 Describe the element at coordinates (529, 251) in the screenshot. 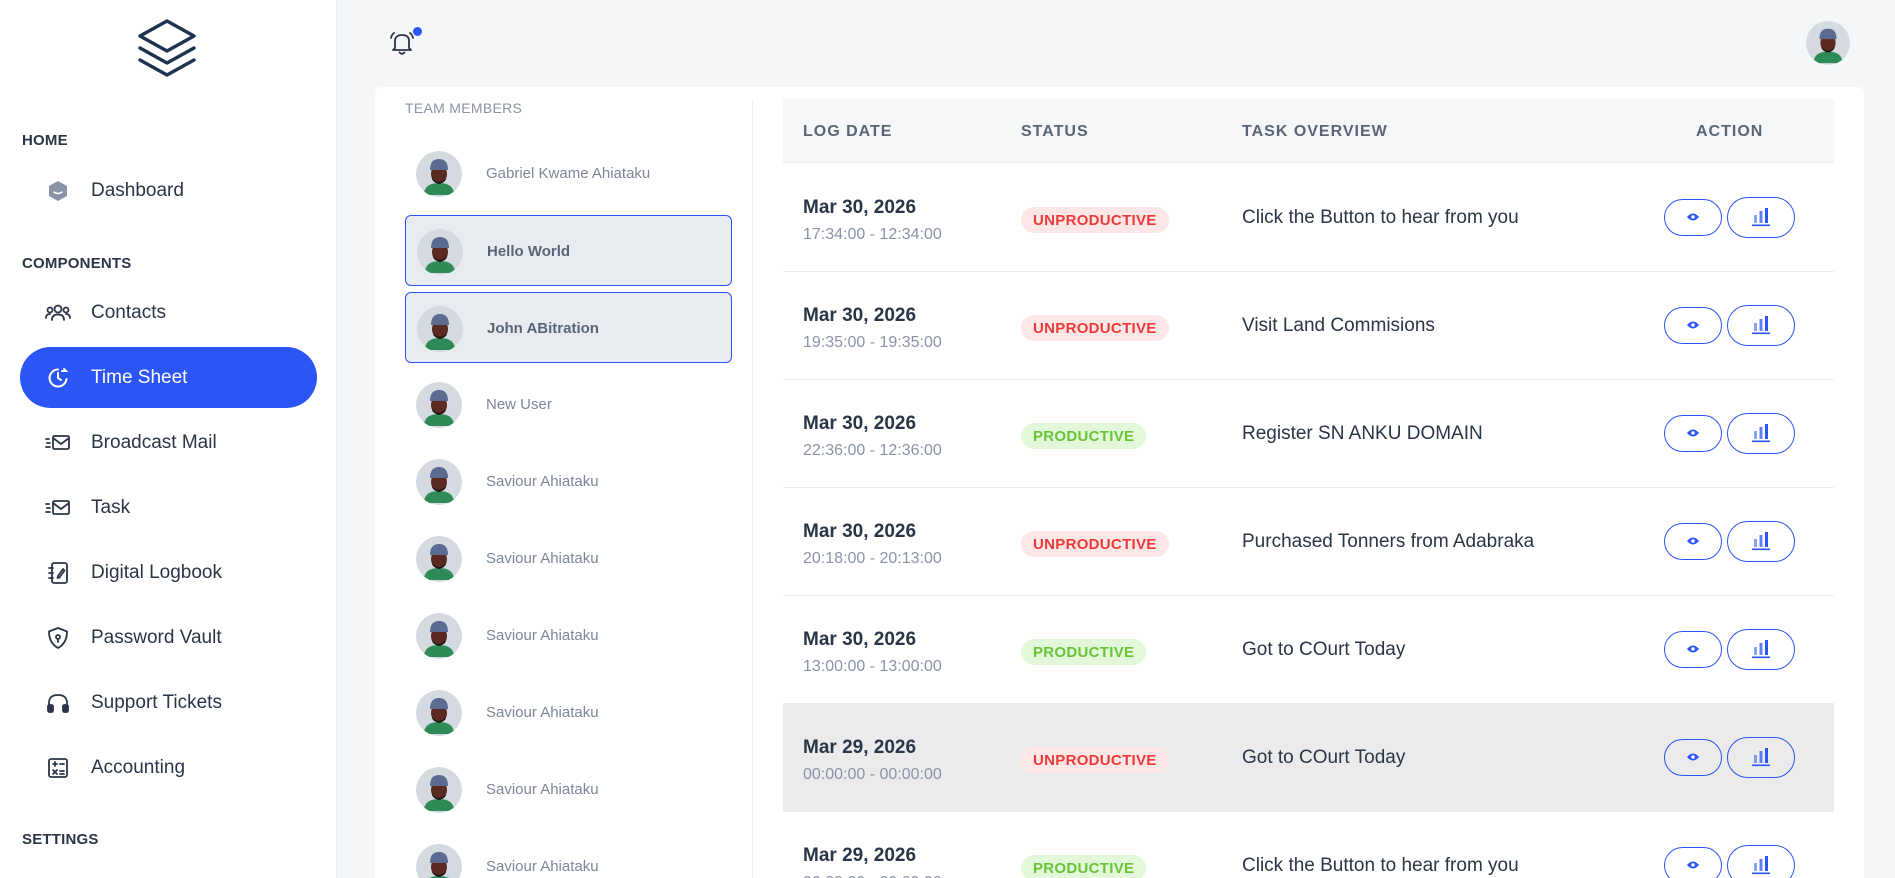

I see `member-name: Hello World` at that location.